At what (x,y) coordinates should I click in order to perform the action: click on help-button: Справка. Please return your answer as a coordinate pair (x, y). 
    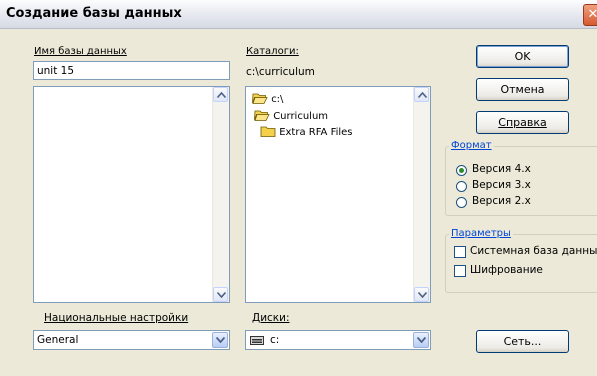
    Looking at the image, I should click on (522, 122).